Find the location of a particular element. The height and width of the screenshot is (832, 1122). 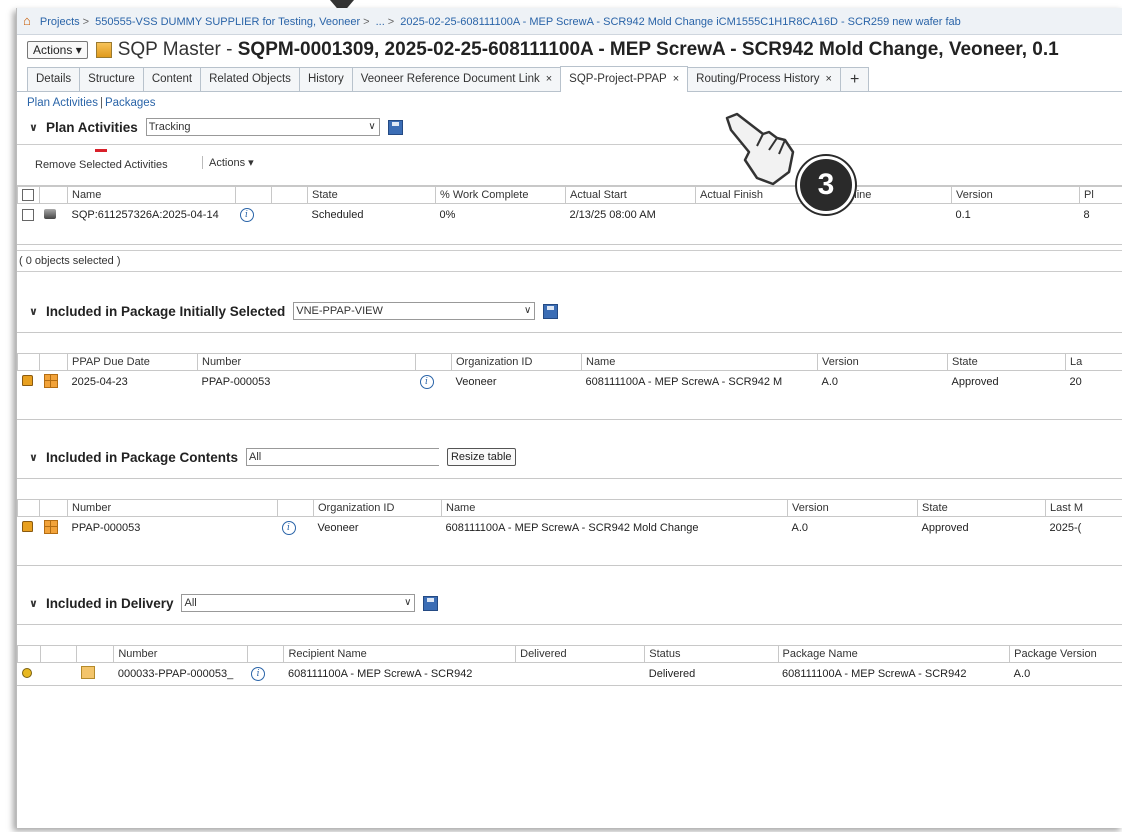

activity-state: Scheduled is located at coordinates (337, 215).